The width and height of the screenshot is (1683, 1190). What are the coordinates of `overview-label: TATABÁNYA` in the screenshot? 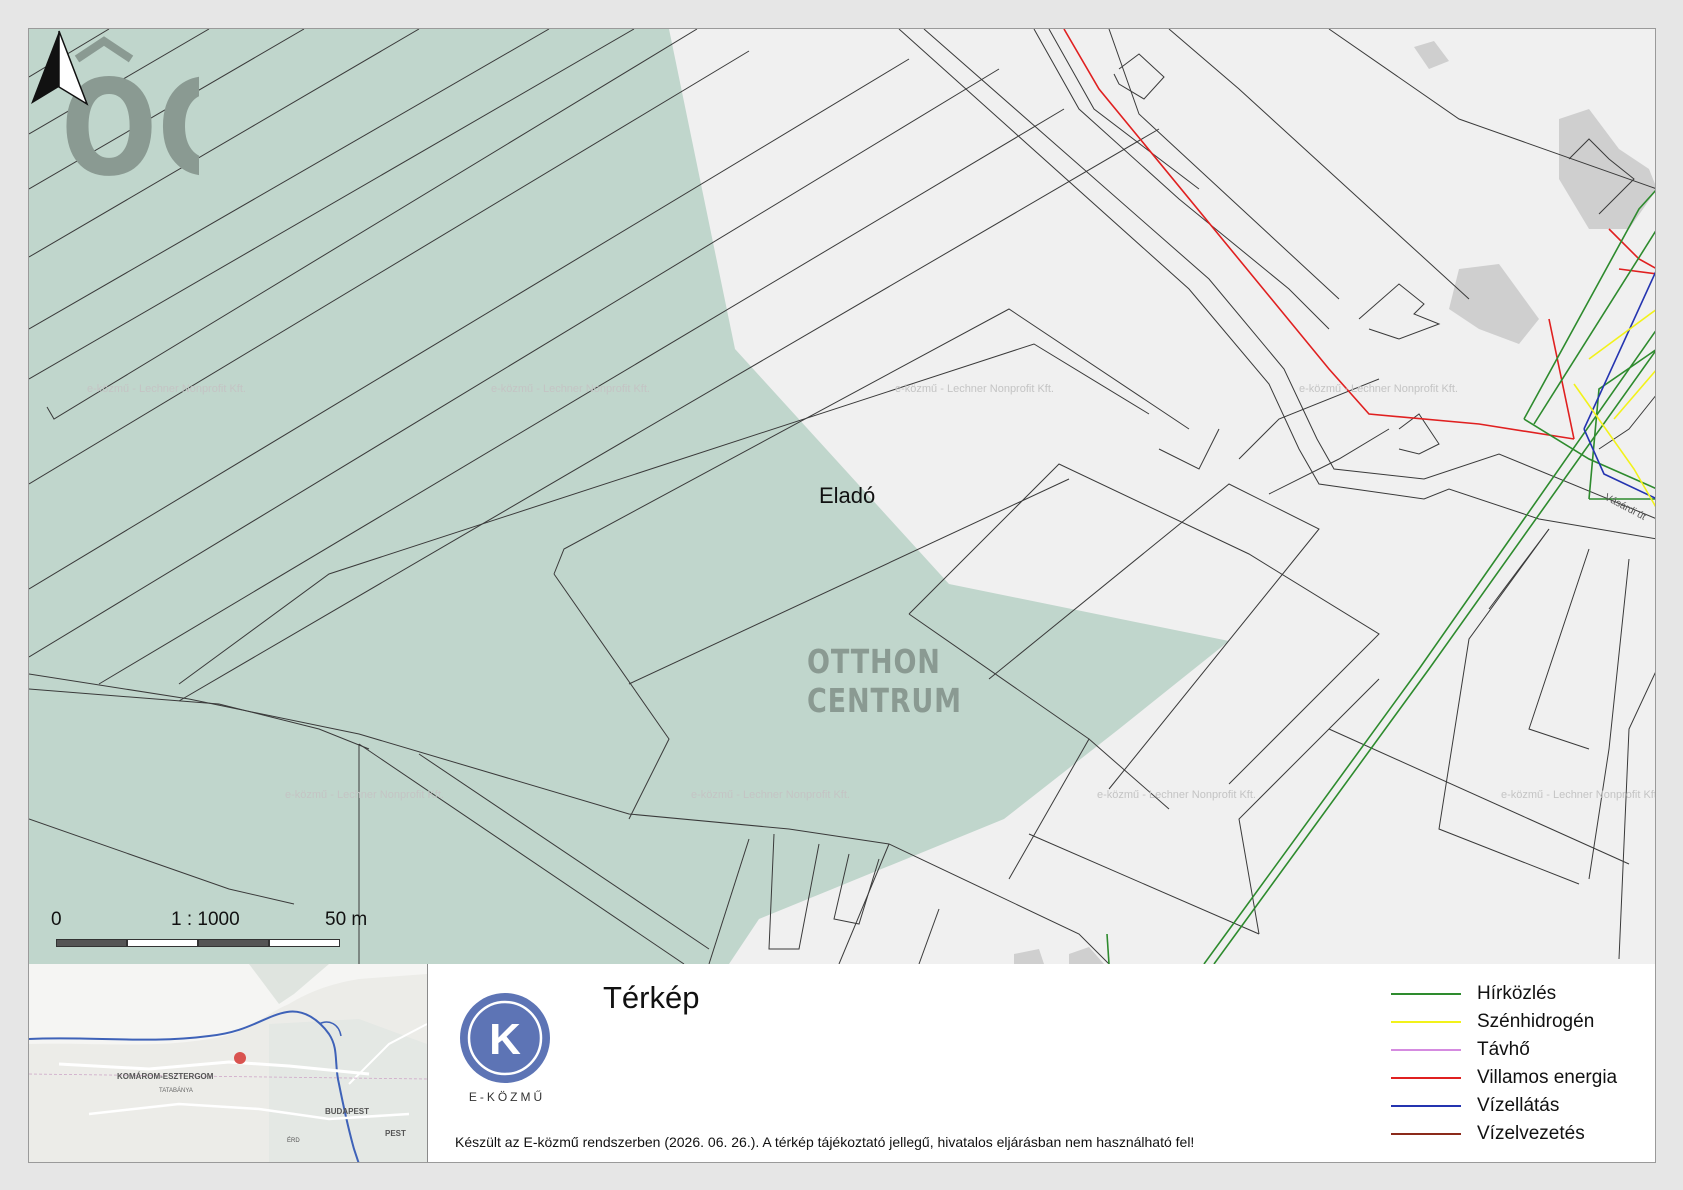 It's located at (176, 1090).